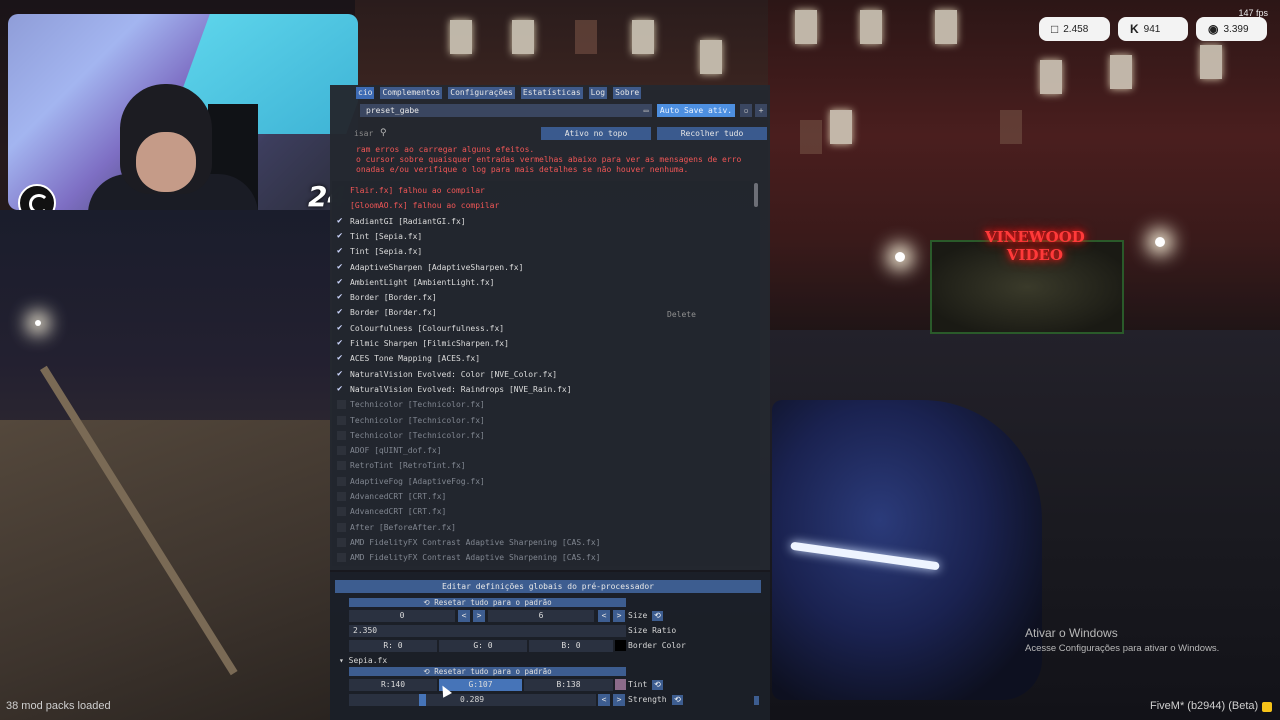 This screenshot has width=1280, height=720. What do you see at coordinates (551, 93) in the screenshot?
I see `tab-statistics: Estatísticas` at bounding box center [551, 93].